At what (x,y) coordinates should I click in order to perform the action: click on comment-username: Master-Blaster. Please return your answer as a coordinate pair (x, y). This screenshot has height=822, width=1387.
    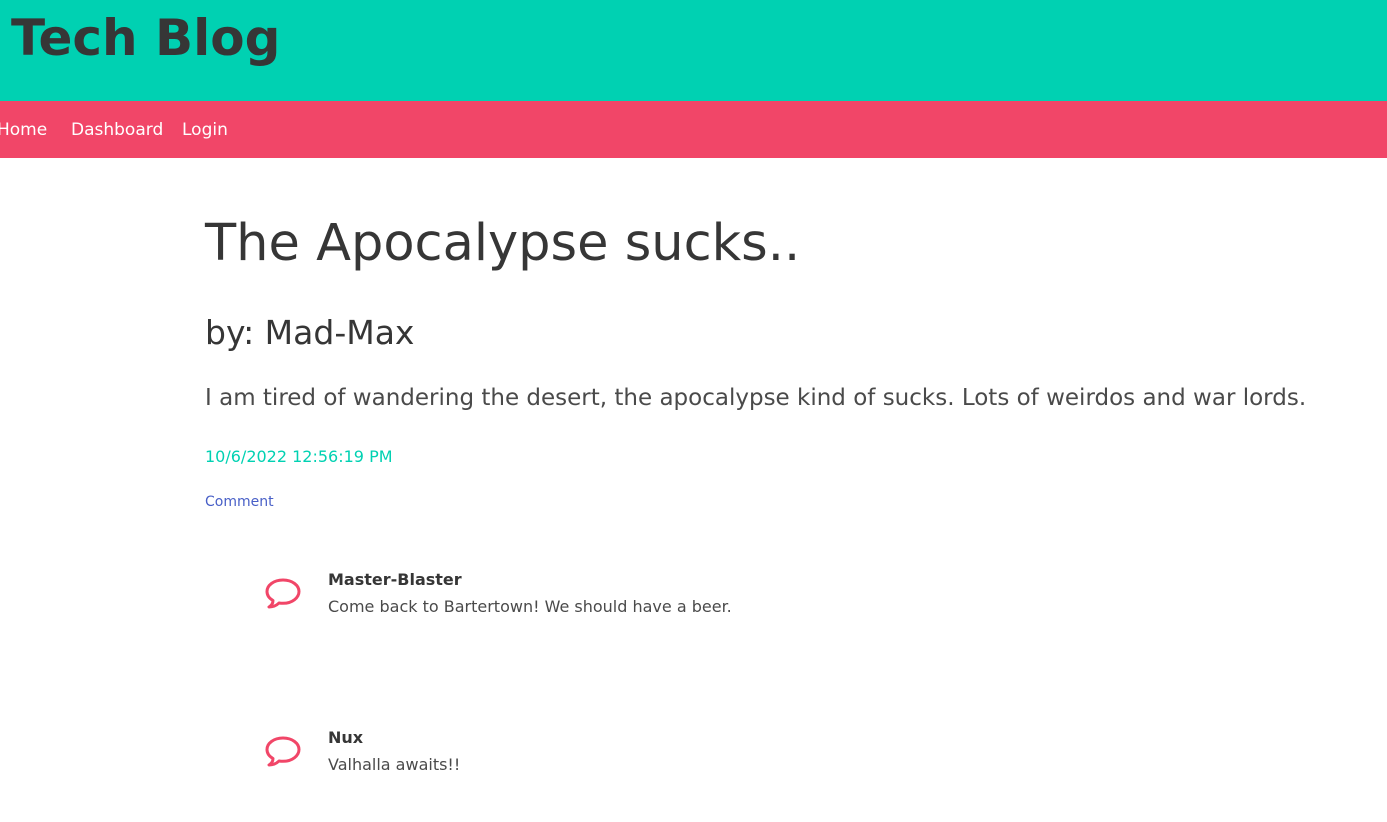
    Looking at the image, I should click on (395, 579).